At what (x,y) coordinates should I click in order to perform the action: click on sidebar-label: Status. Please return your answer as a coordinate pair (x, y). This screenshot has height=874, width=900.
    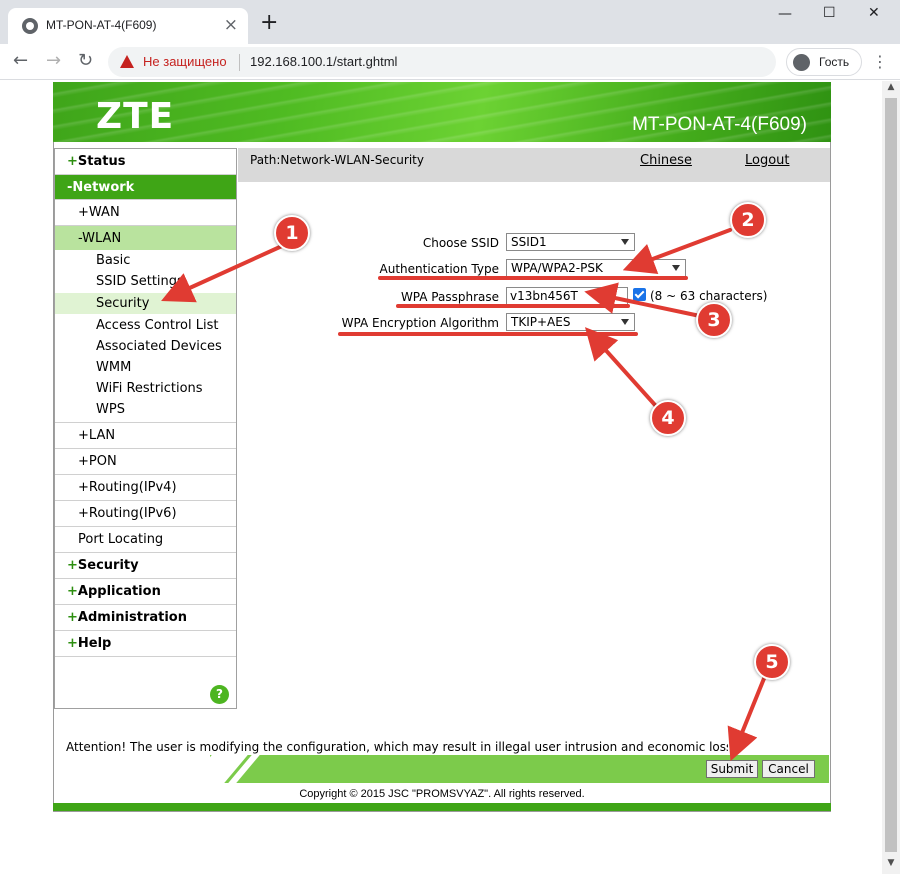
    Looking at the image, I should click on (101, 161).